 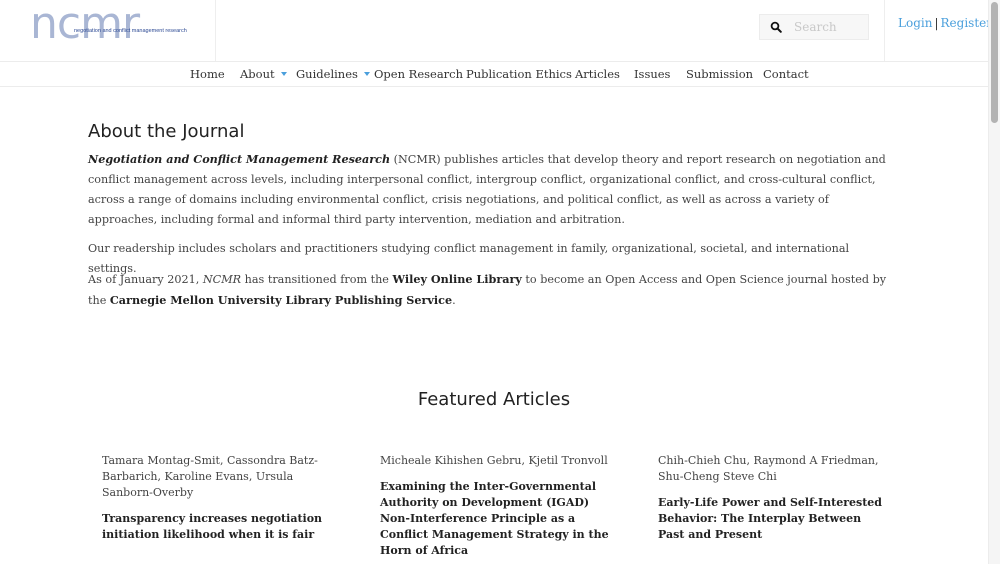 What do you see at coordinates (494, 399) in the screenshot?
I see `featured-heading: Featured Articles` at bounding box center [494, 399].